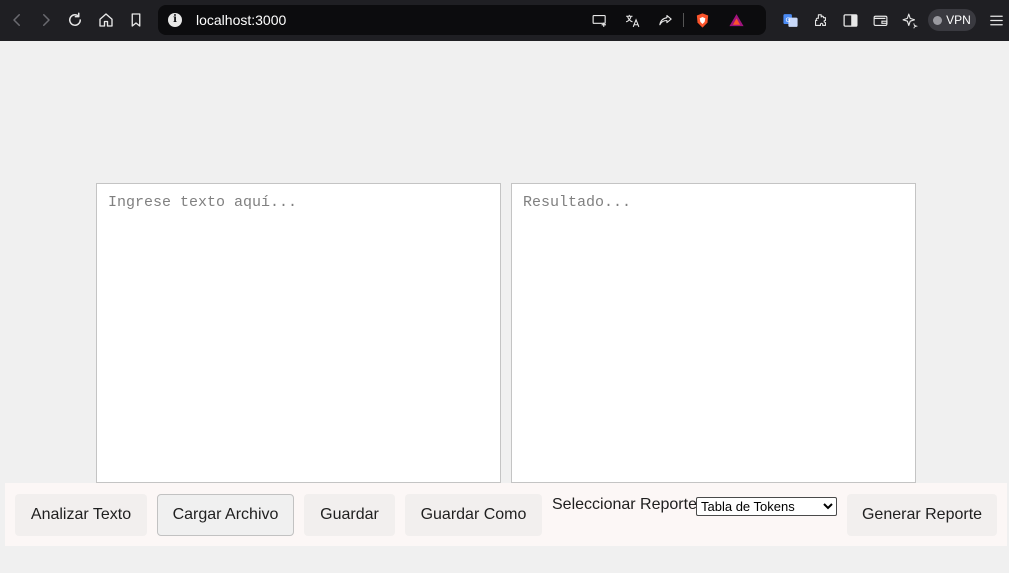 The width and height of the screenshot is (1009, 573). Describe the element at coordinates (225, 515) in the screenshot. I see `load-file-button: Cargar Archivo` at that location.